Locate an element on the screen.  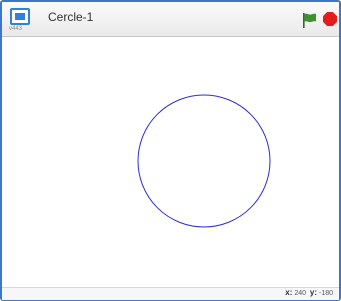
mouse-coordinates: x: 240 y: -180 is located at coordinates (309, 292).